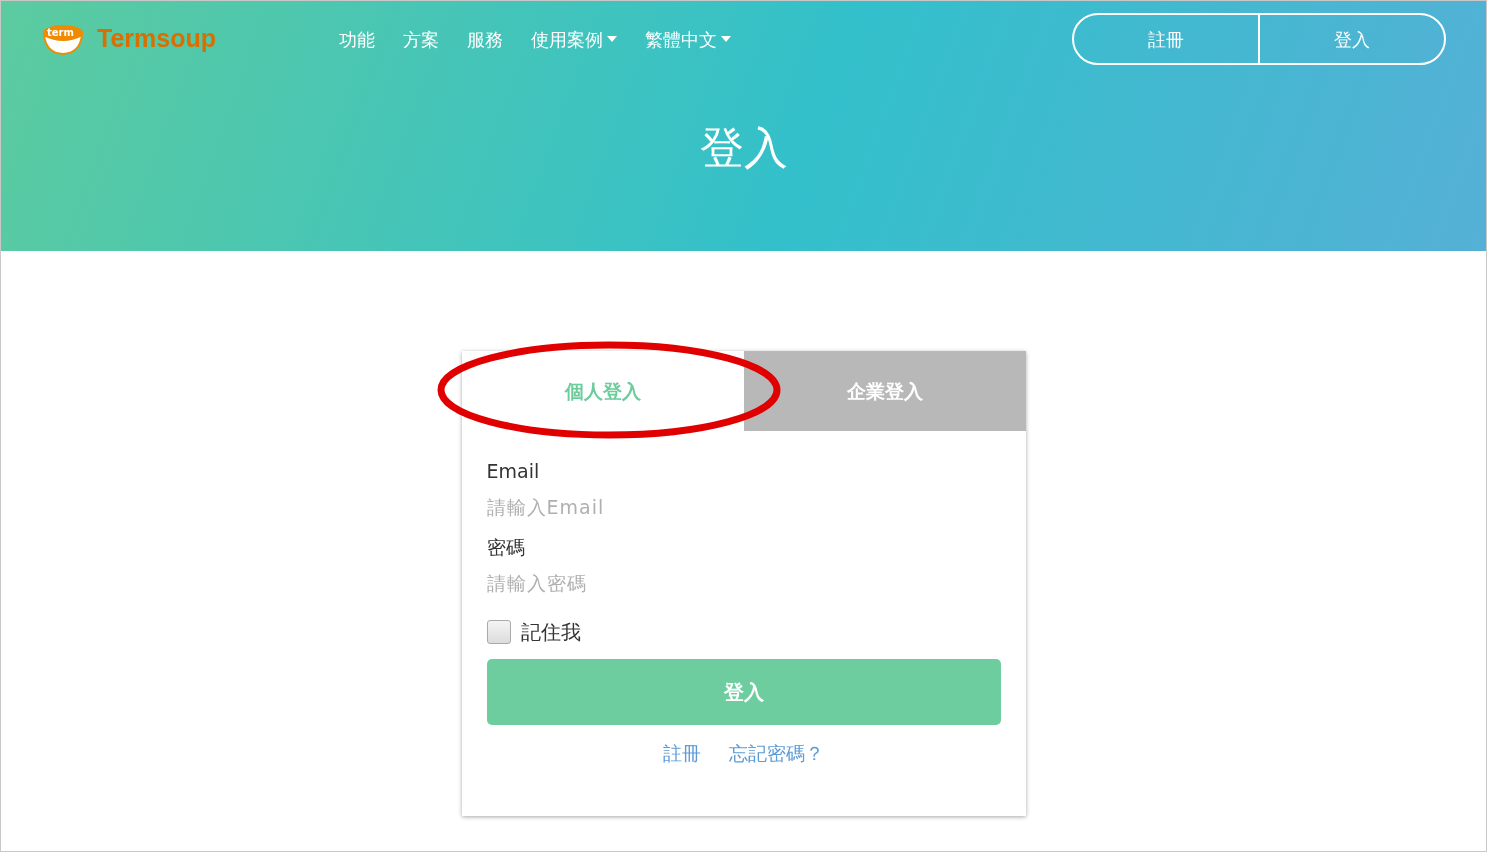 The width and height of the screenshot is (1487, 852). Describe the element at coordinates (156, 39) in the screenshot. I see `brand-name: Termsoup` at that location.